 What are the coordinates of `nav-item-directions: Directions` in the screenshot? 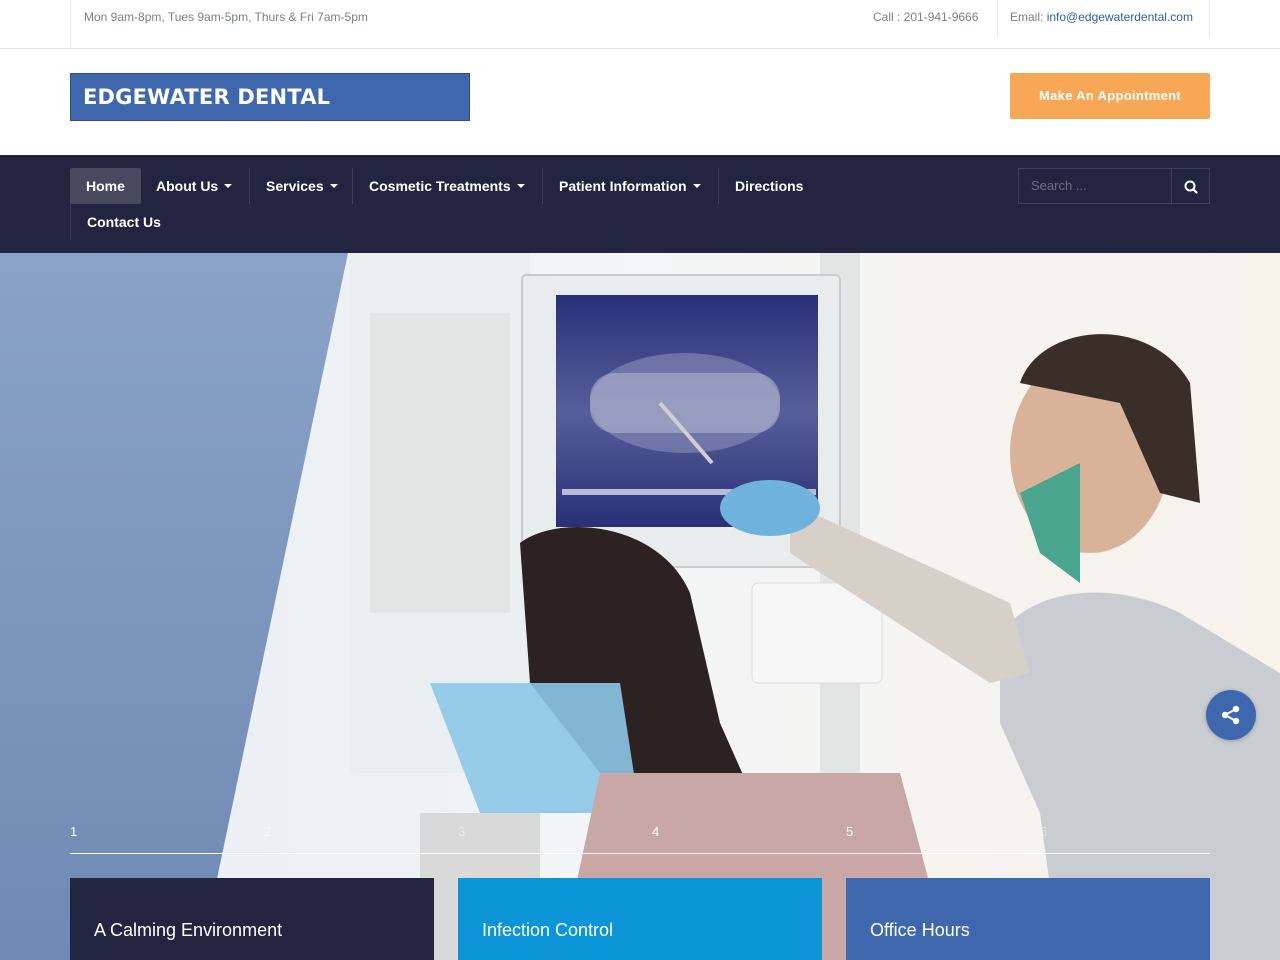 It's located at (768, 186).